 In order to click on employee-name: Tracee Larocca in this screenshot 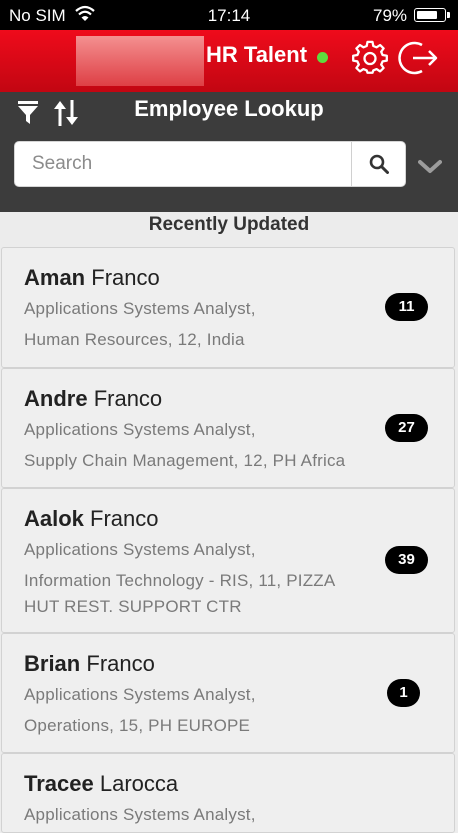, I will do `click(101, 784)`.